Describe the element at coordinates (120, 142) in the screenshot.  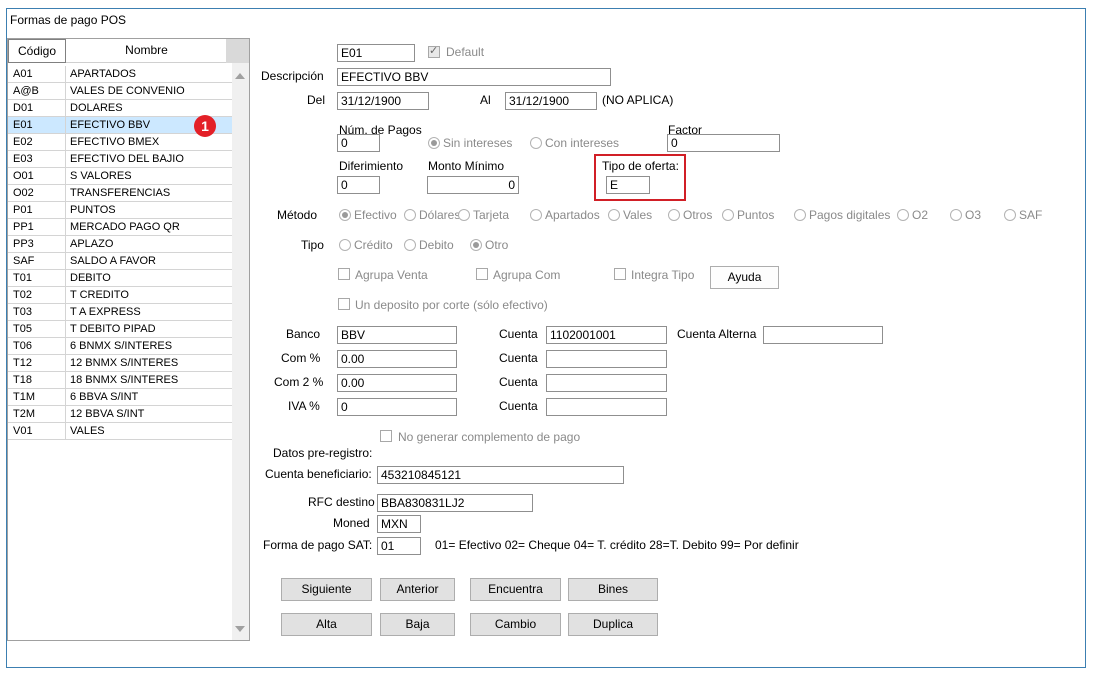
I see `table-row: E02 EFECTIVO BMEX` at that location.